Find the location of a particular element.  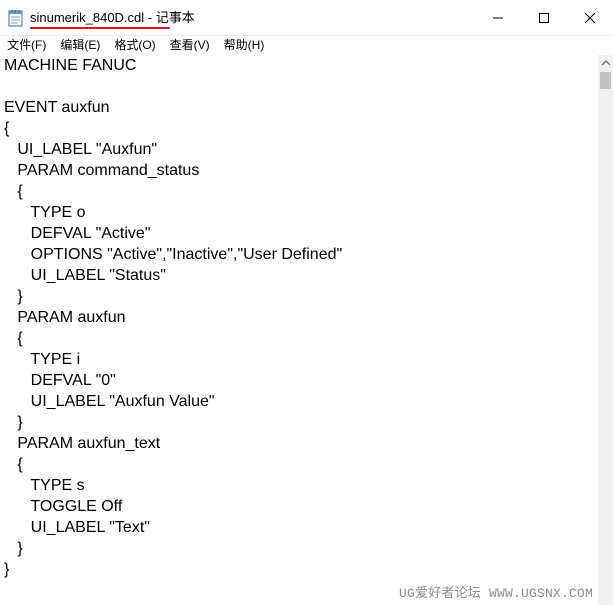

editor-line: UI_LABEL "Status" is located at coordinates (85, 275).